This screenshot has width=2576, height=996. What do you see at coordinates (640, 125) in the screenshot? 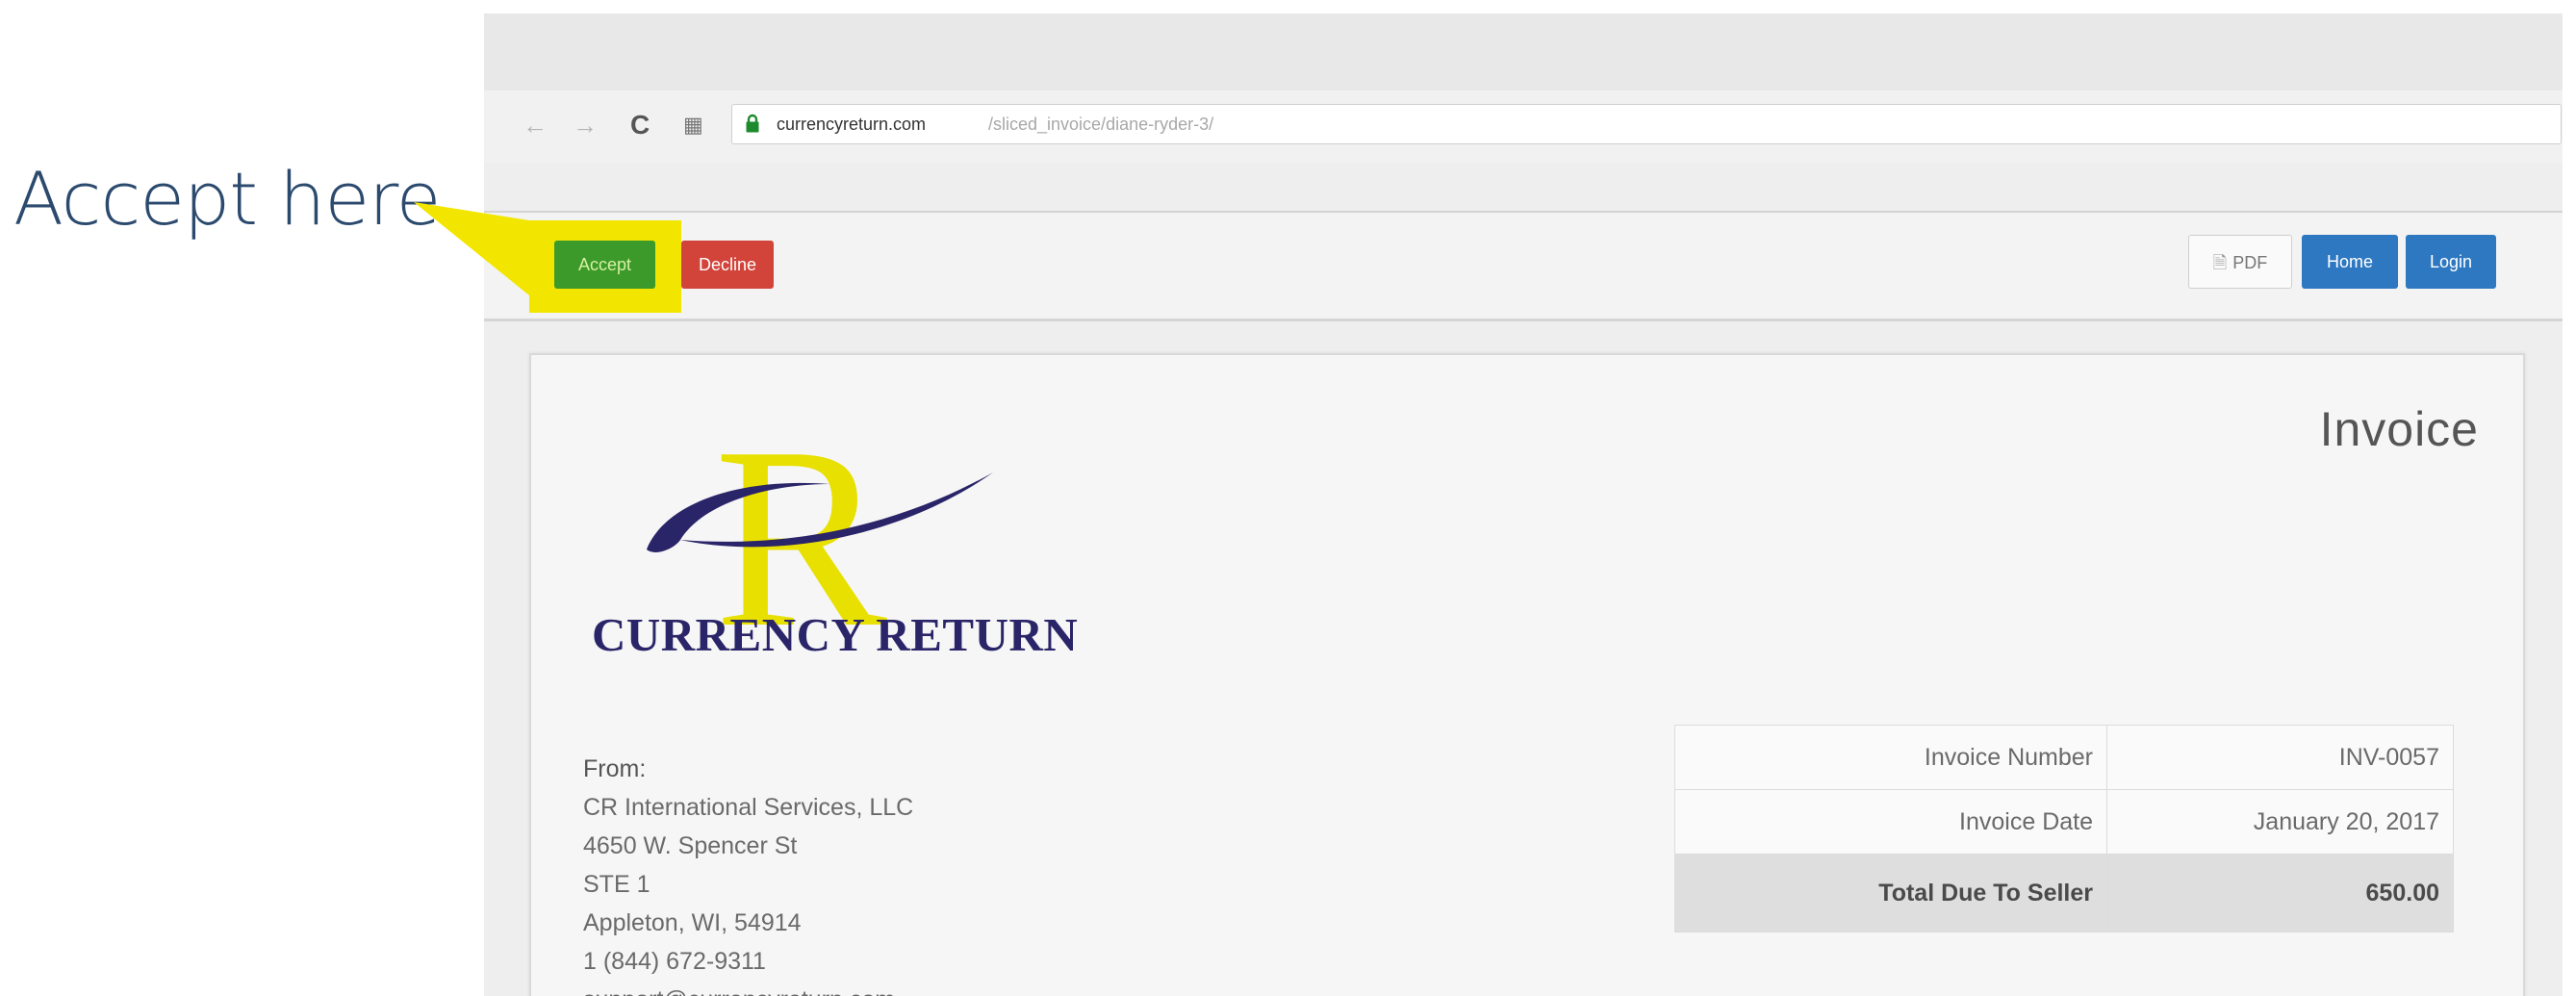
I see `reload-icon: C` at bounding box center [640, 125].